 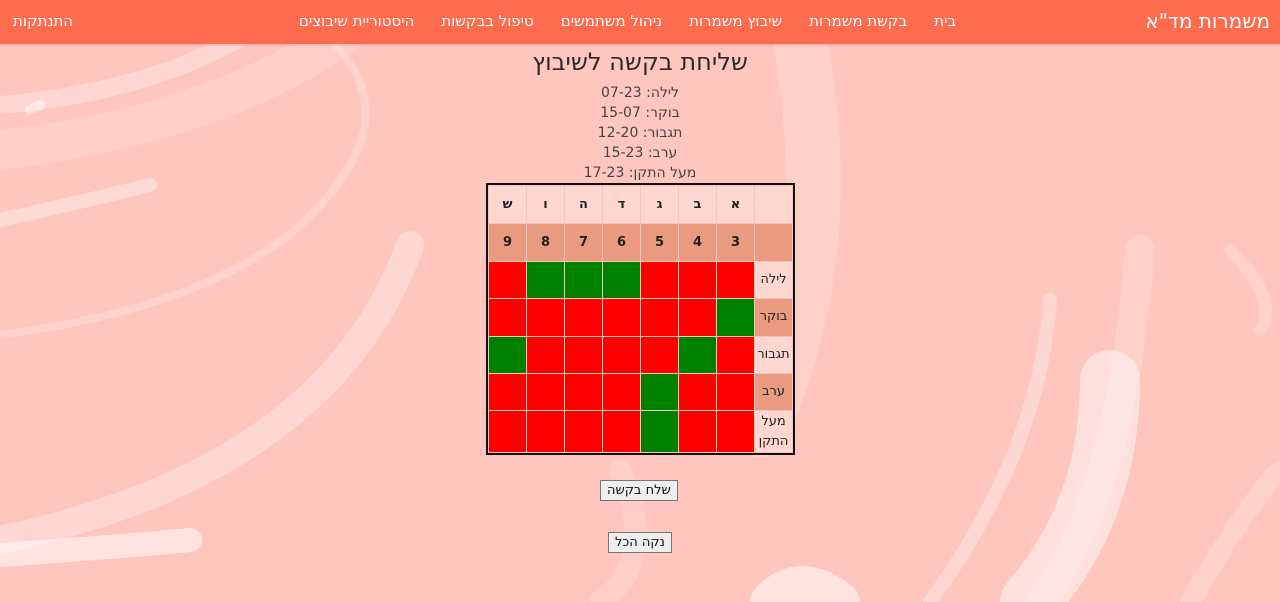 I want to click on send-request-button: שלח בקשה, so click(x=639, y=490).